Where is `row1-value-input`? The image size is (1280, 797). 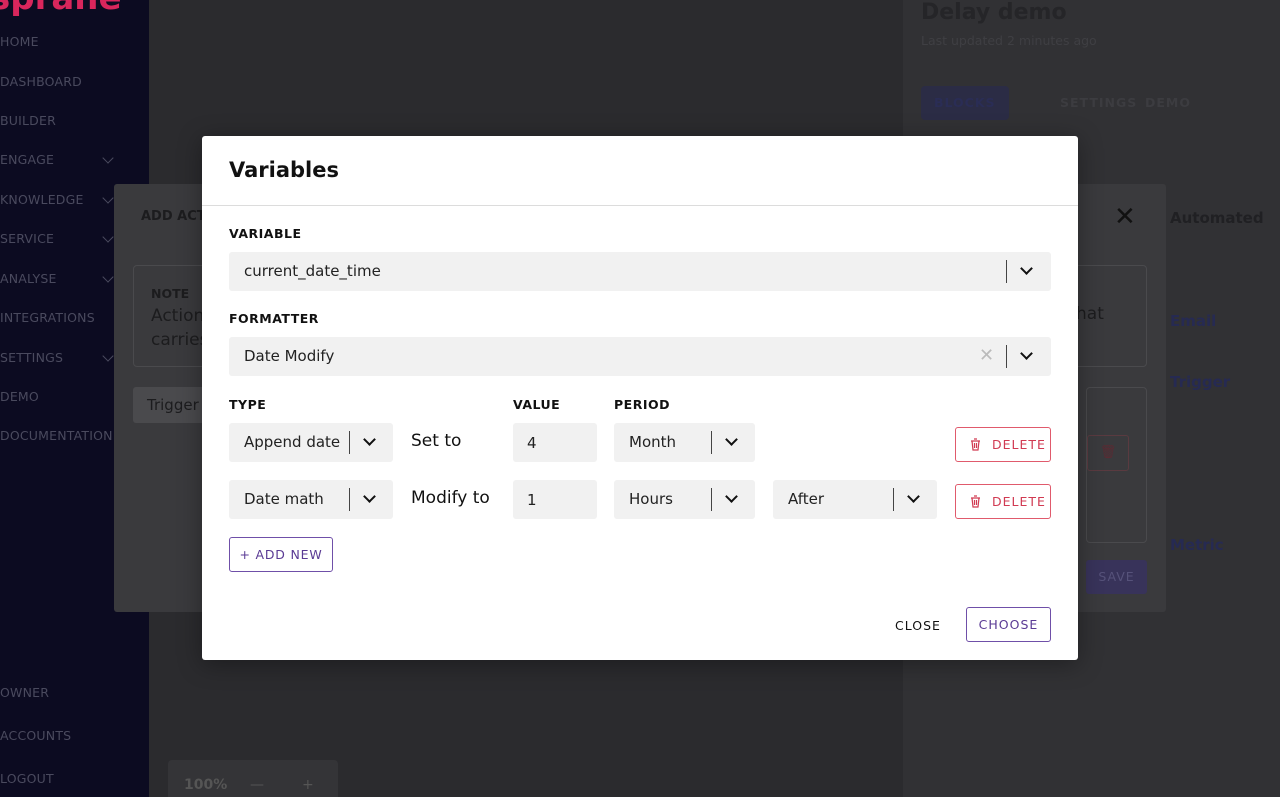 row1-value-input is located at coordinates (555, 442).